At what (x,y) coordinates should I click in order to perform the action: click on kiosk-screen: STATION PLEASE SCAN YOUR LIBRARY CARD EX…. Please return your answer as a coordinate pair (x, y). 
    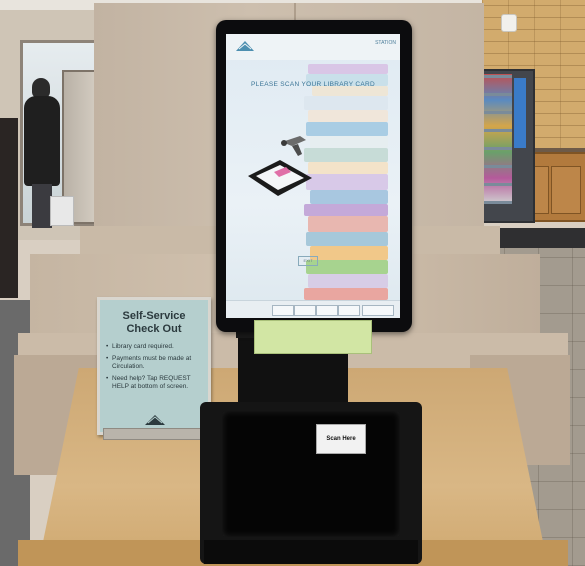
    Looking at the image, I should click on (313, 176).